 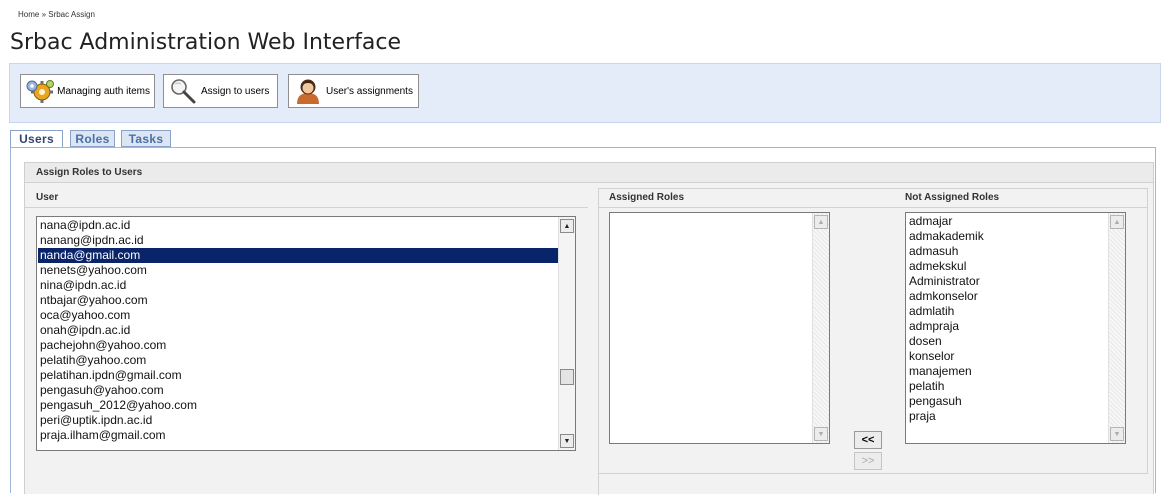 I want to click on list-item: nana@ipdn.ac.id, so click(x=298, y=225).